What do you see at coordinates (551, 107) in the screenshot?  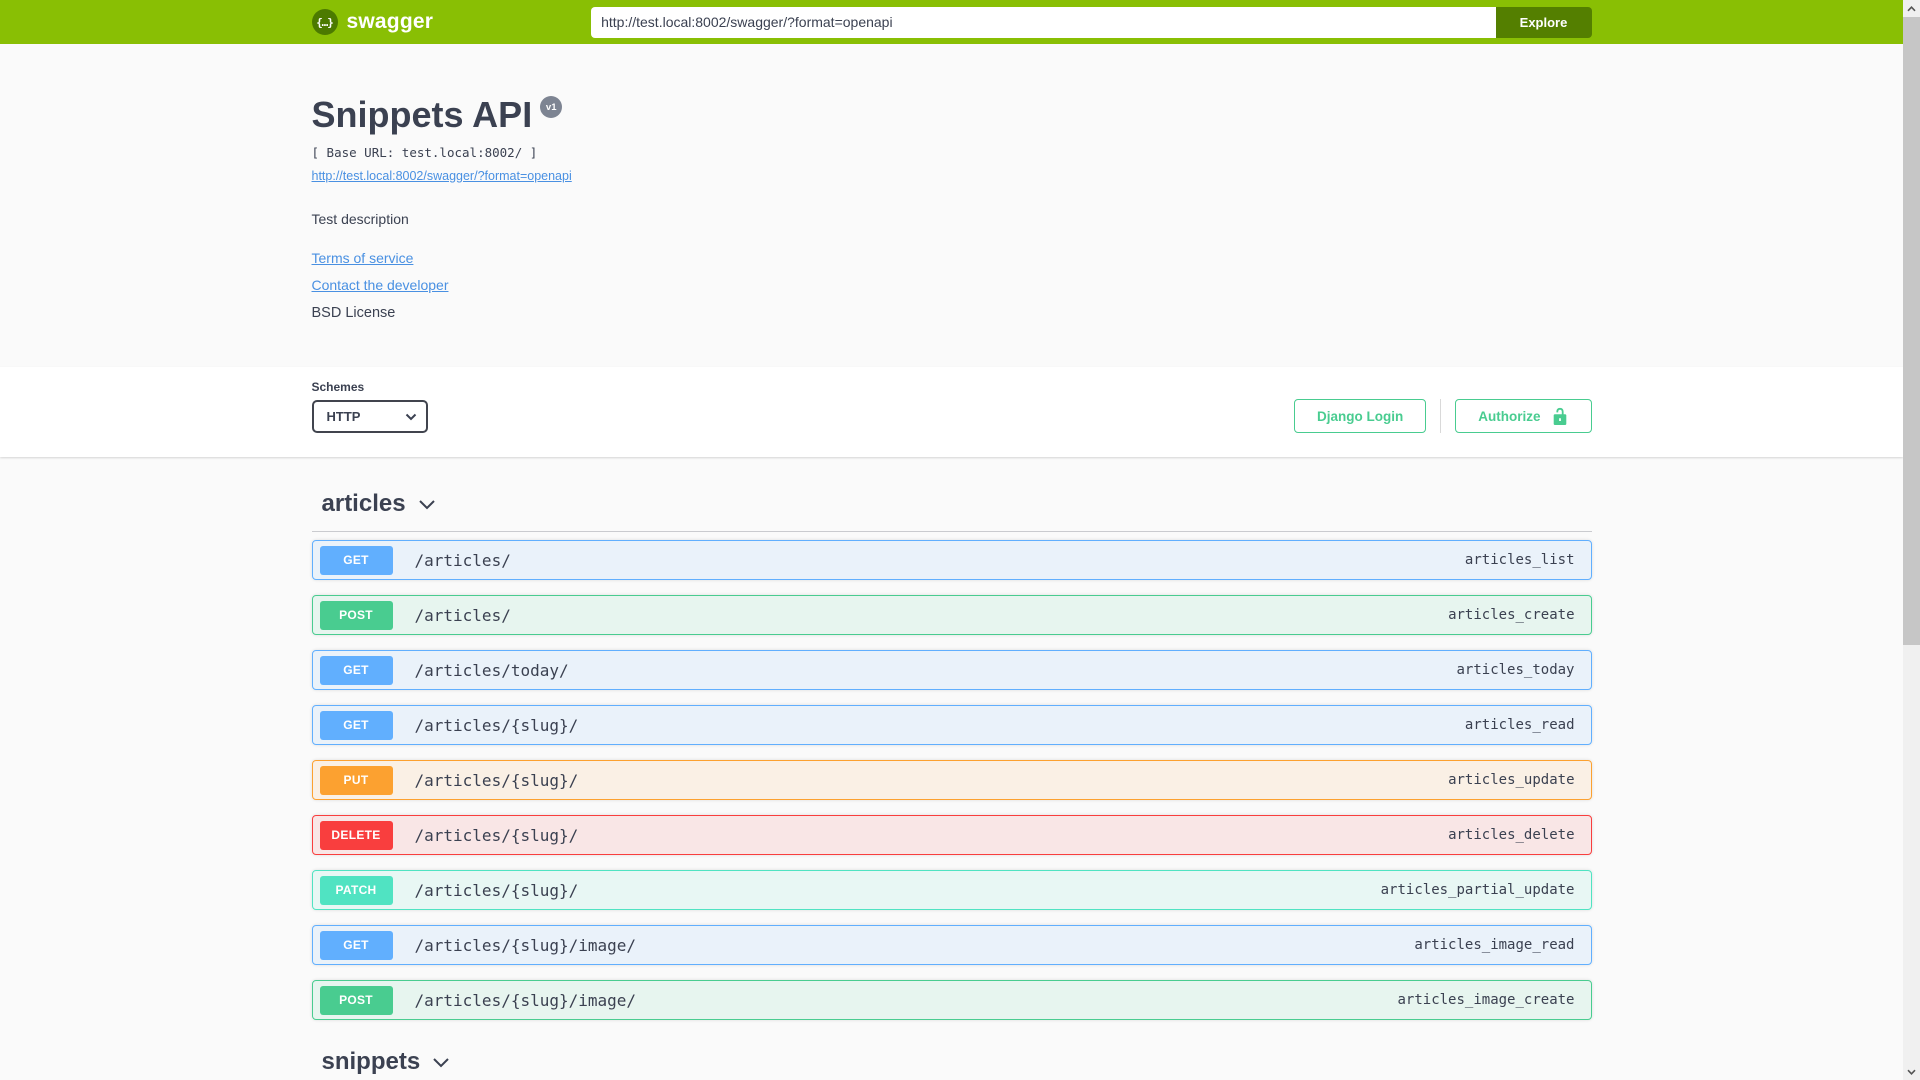 I see `version-badge: v1` at bounding box center [551, 107].